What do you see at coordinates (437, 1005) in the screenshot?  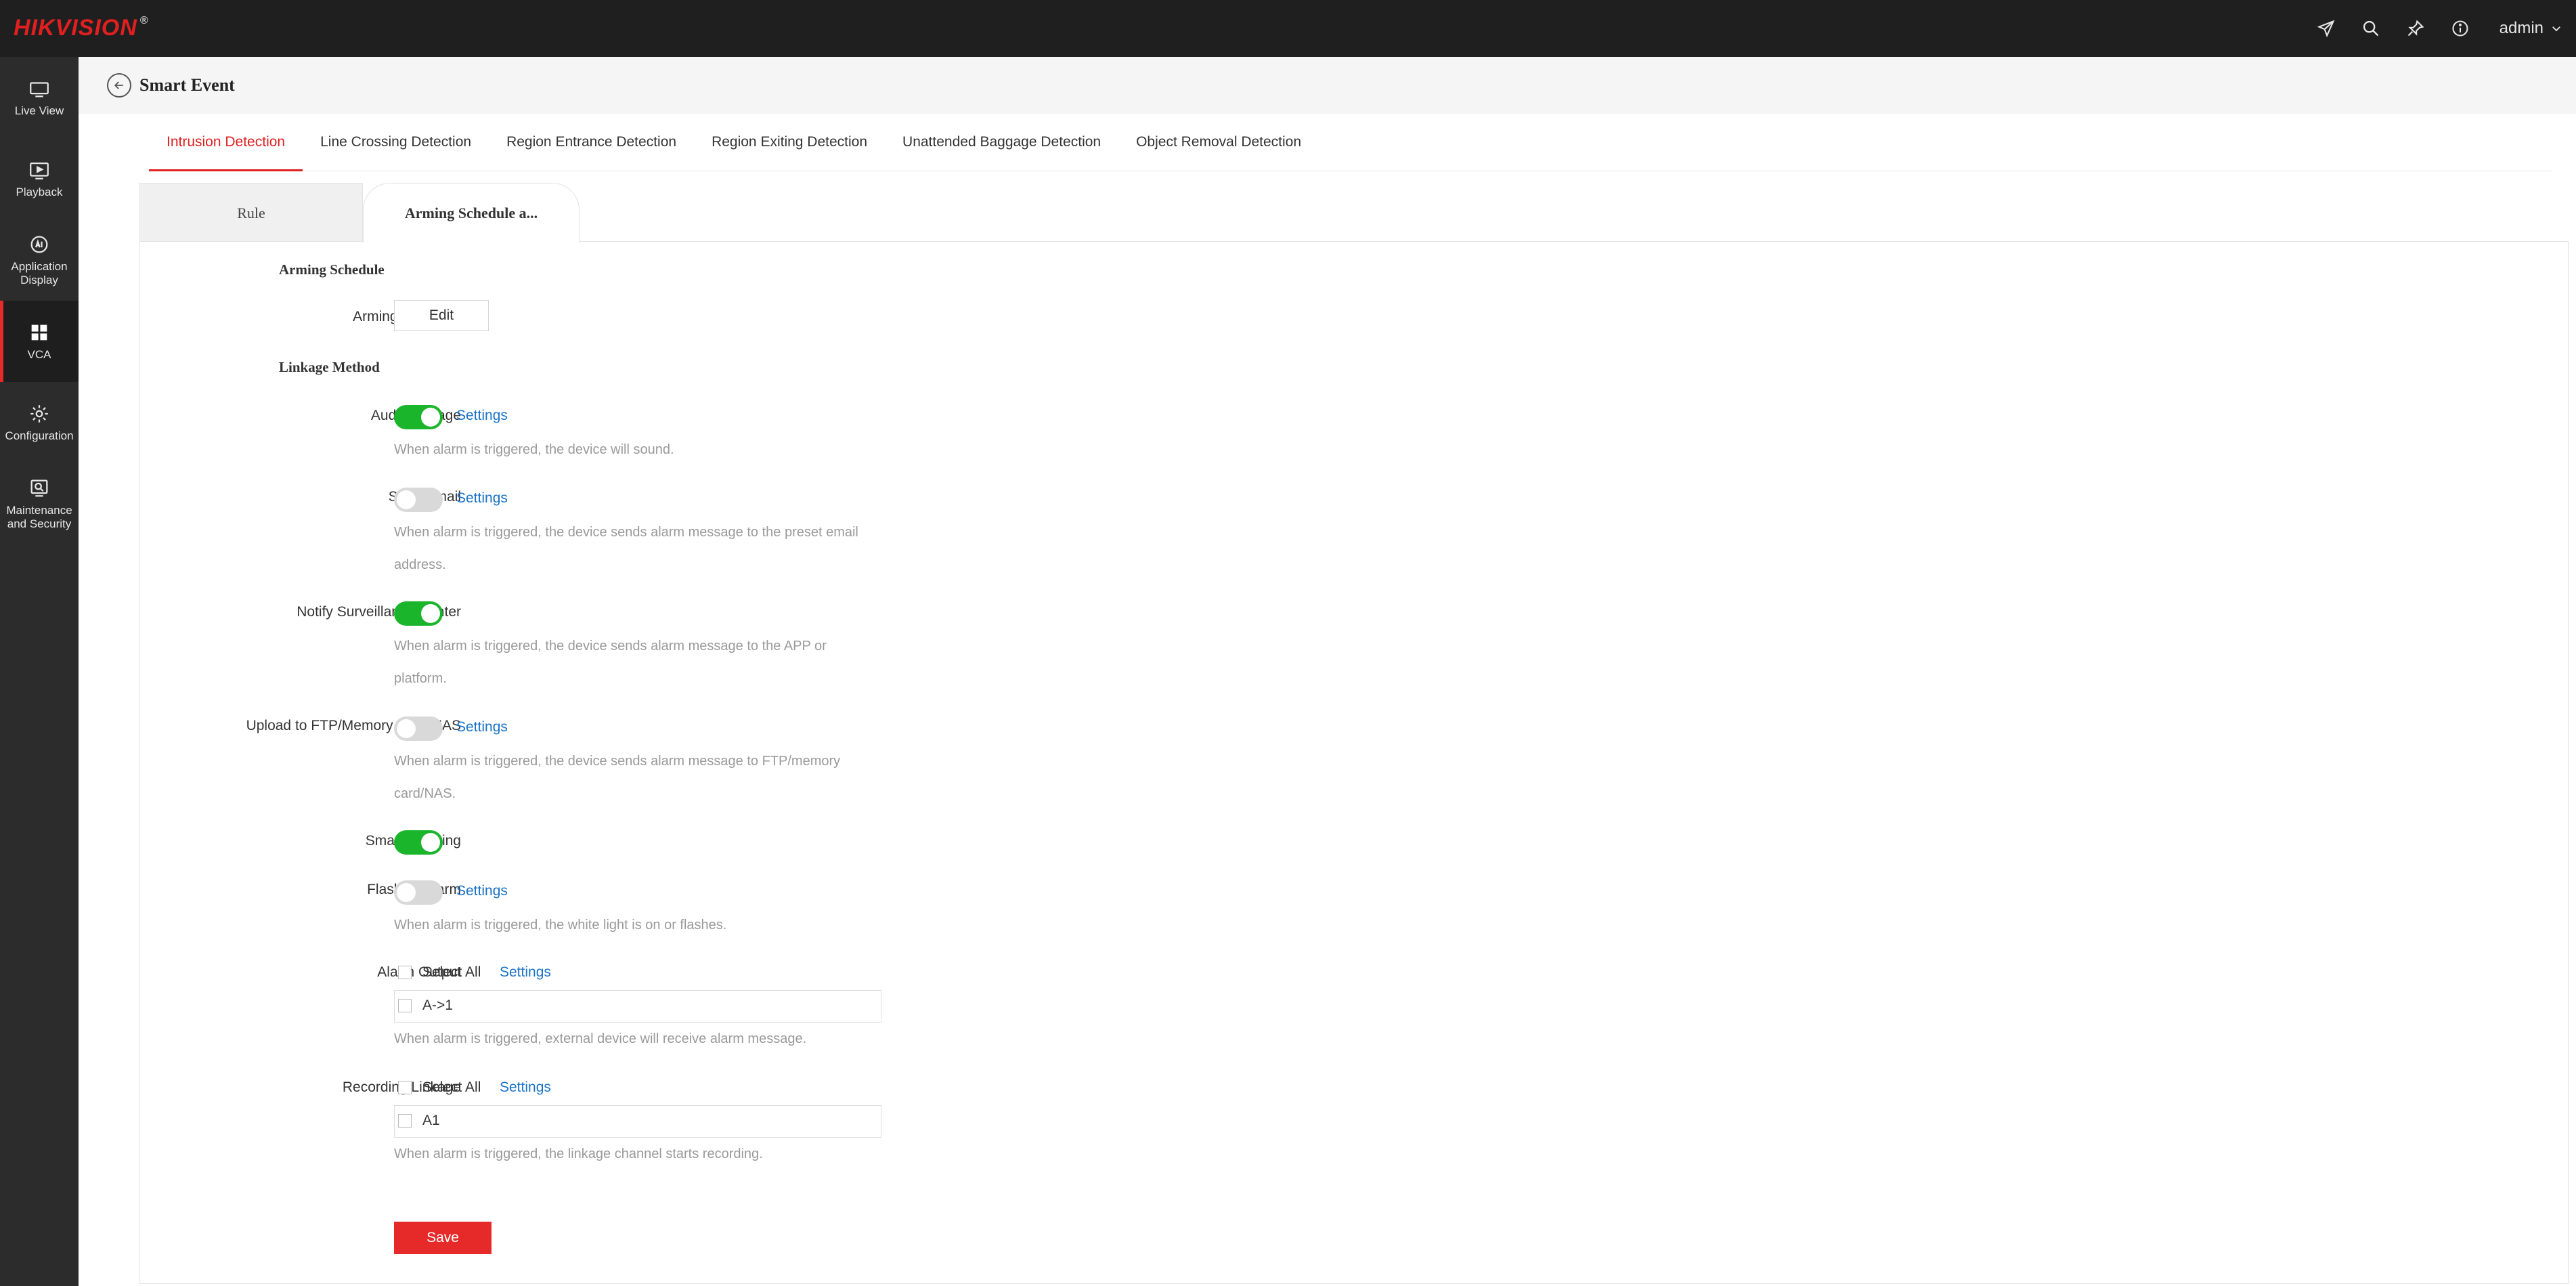 I see `alarm-output-item-label: A->1` at bounding box center [437, 1005].